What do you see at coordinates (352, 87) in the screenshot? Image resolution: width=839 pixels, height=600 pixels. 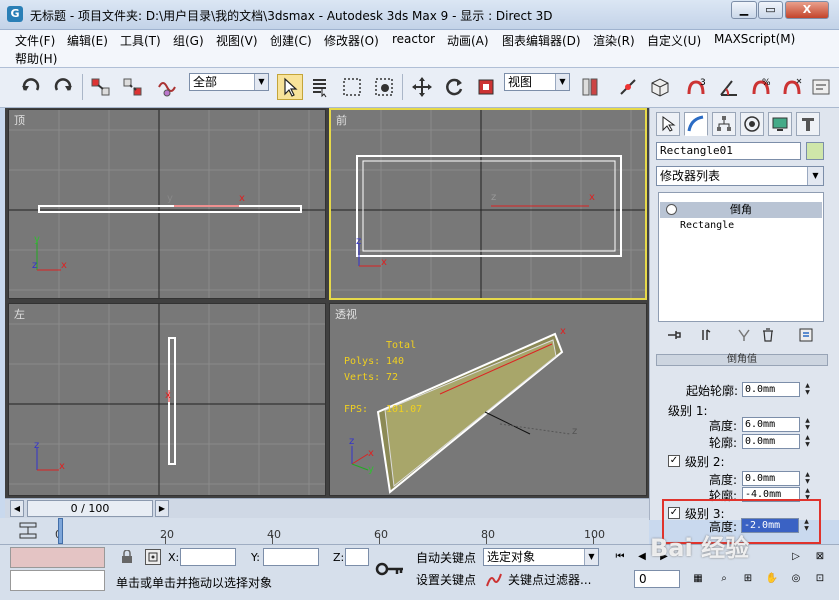 I see `rectangular-selection-icon` at bounding box center [352, 87].